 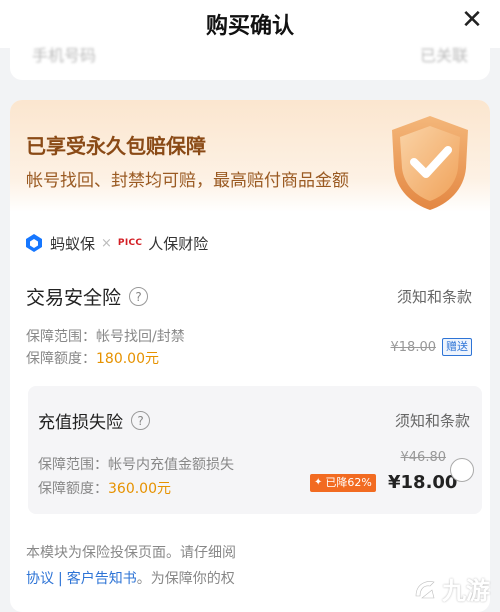 I want to click on policy-topup-terms-link: 须知和条款, so click(x=432, y=420).